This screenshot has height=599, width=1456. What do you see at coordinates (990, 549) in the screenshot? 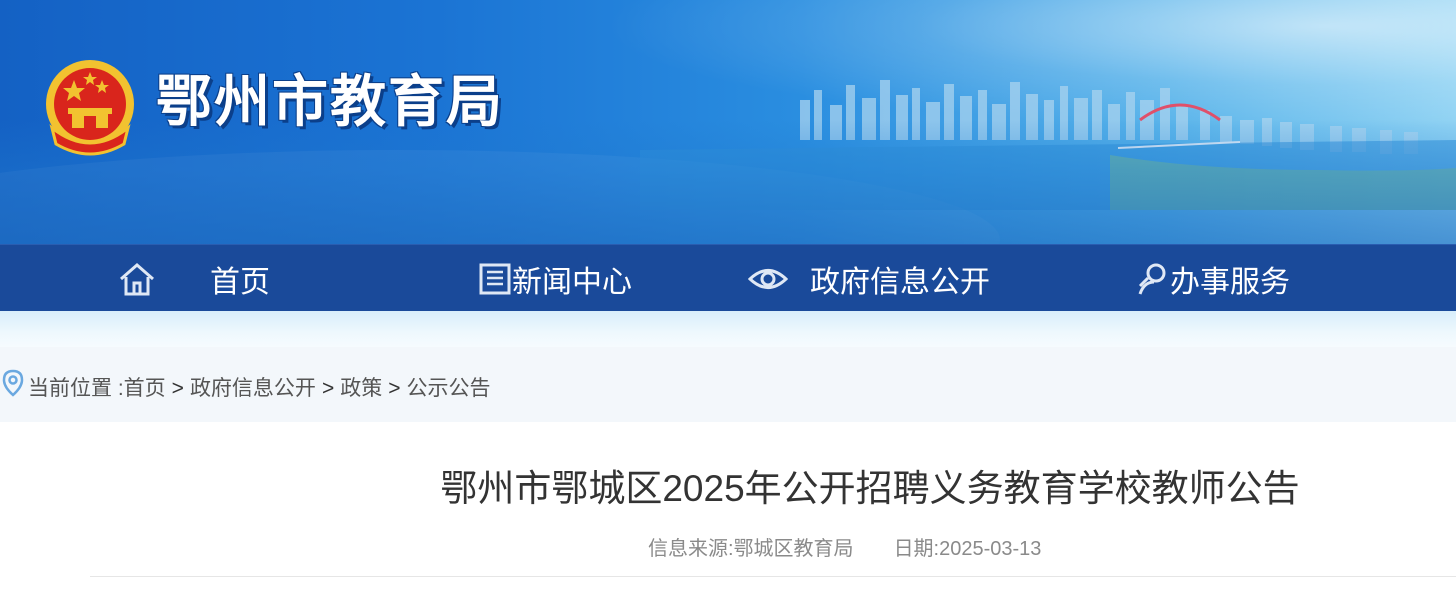
I see `date-value: 2025-03-13` at bounding box center [990, 549].